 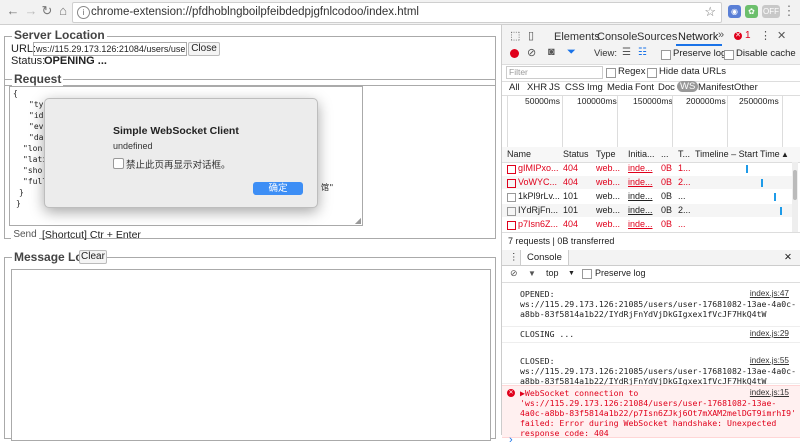 I want to click on chevron-down-icon: ▼, so click(x=571, y=273).